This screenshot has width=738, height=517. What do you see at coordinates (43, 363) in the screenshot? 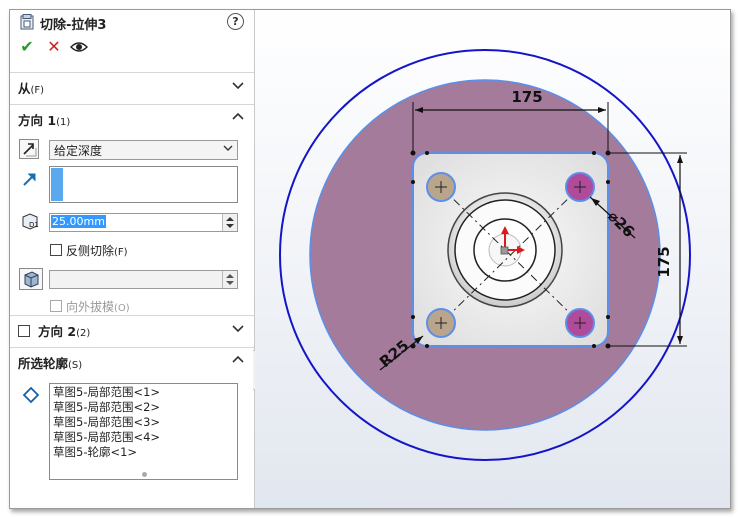
I see `section-selected-contours-title: 所选轮廓` at bounding box center [43, 363].